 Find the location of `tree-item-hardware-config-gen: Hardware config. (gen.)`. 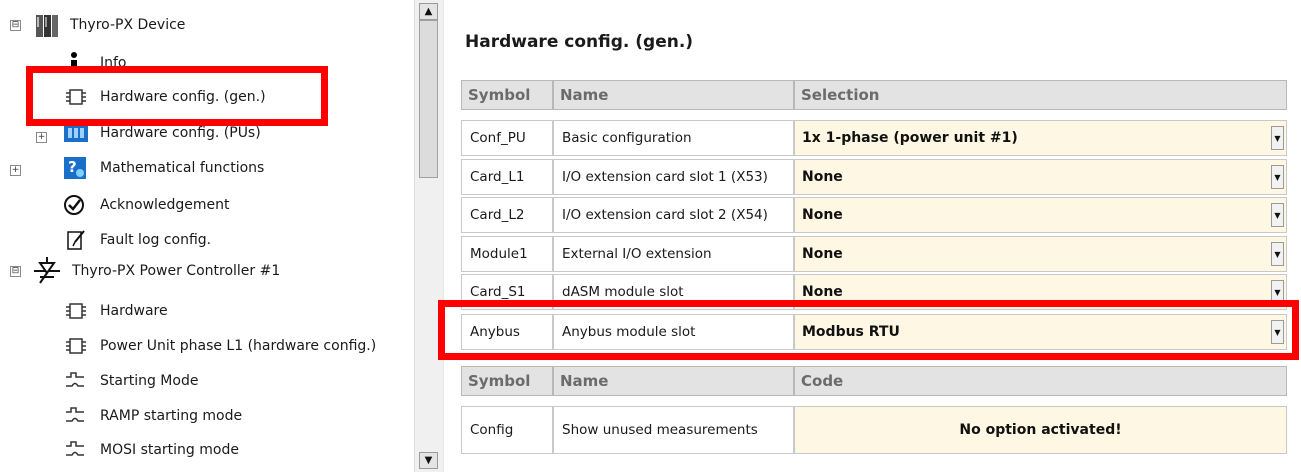

tree-item-hardware-config-gen: Hardware config. (gen.) is located at coordinates (164, 97).